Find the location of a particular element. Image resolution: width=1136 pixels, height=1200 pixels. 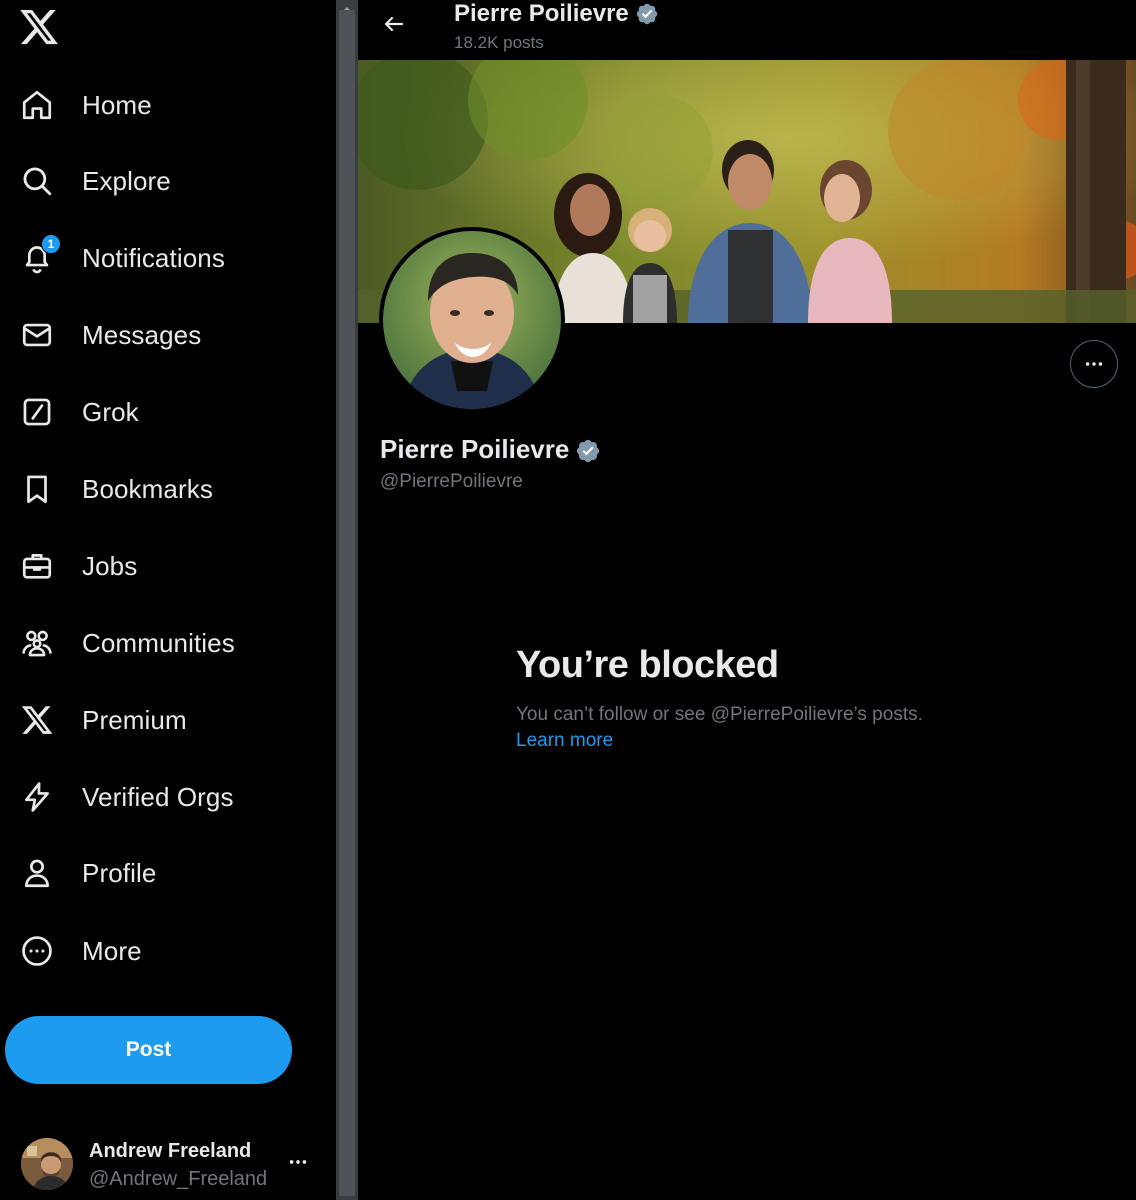

communities-icon is located at coordinates (37, 643).